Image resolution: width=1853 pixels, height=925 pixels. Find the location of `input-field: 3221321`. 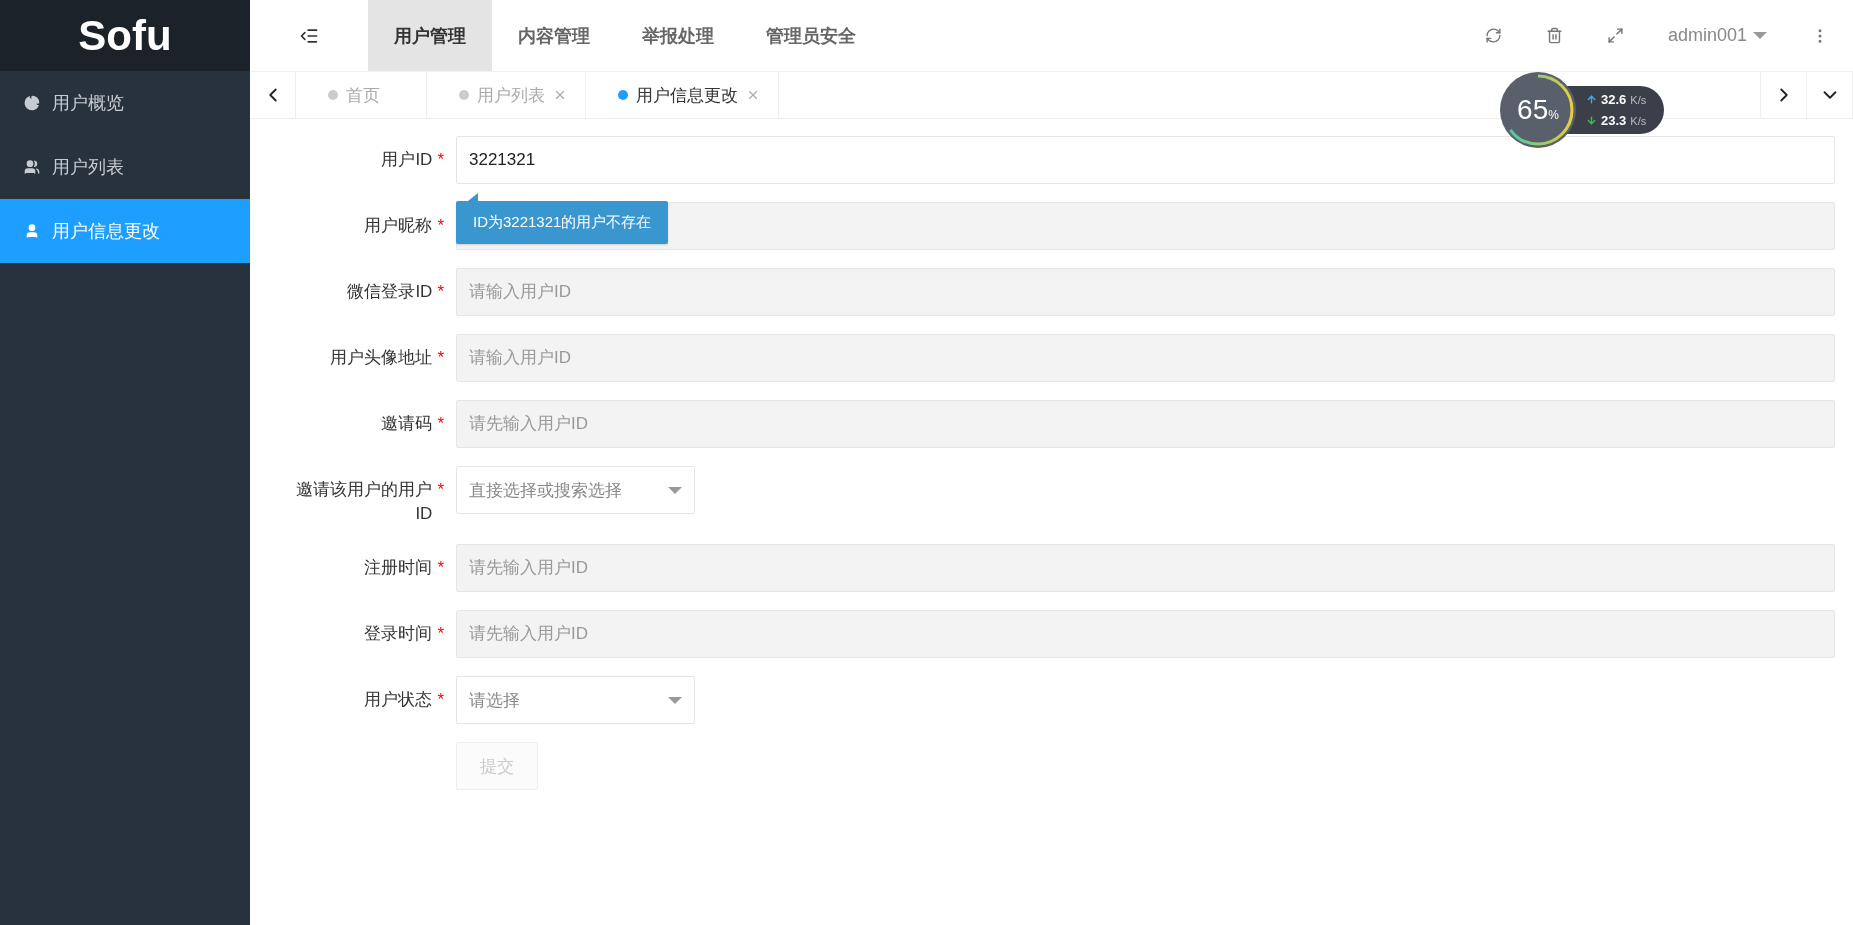

input-field: 3221321 is located at coordinates (1145, 160).